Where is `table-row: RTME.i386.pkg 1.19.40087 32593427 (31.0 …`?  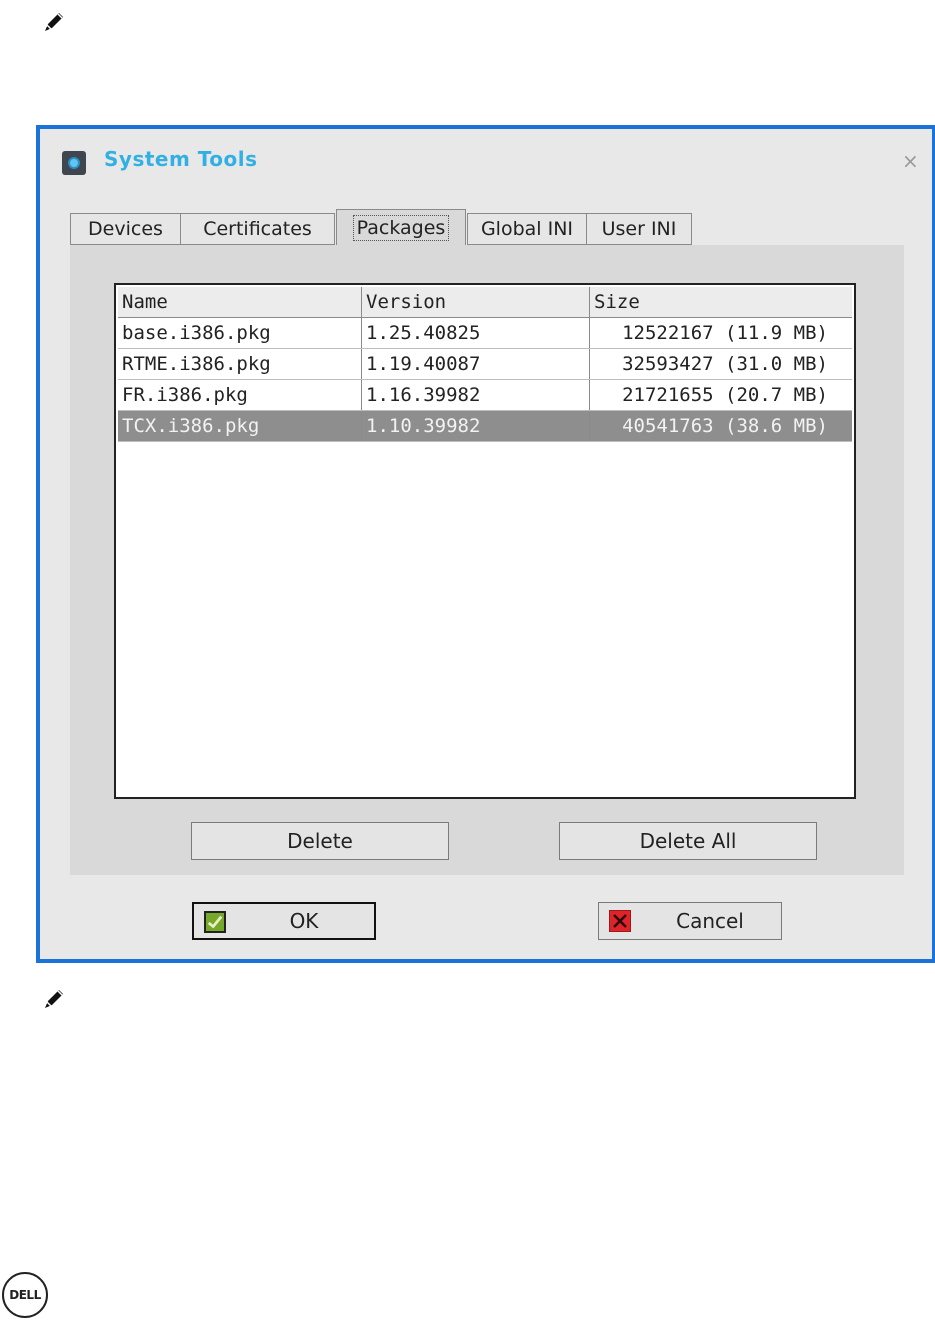 table-row: RTME.i386.pkg 1.19.40087 32593427 (31.0 … is located at coordinates (485, 364).